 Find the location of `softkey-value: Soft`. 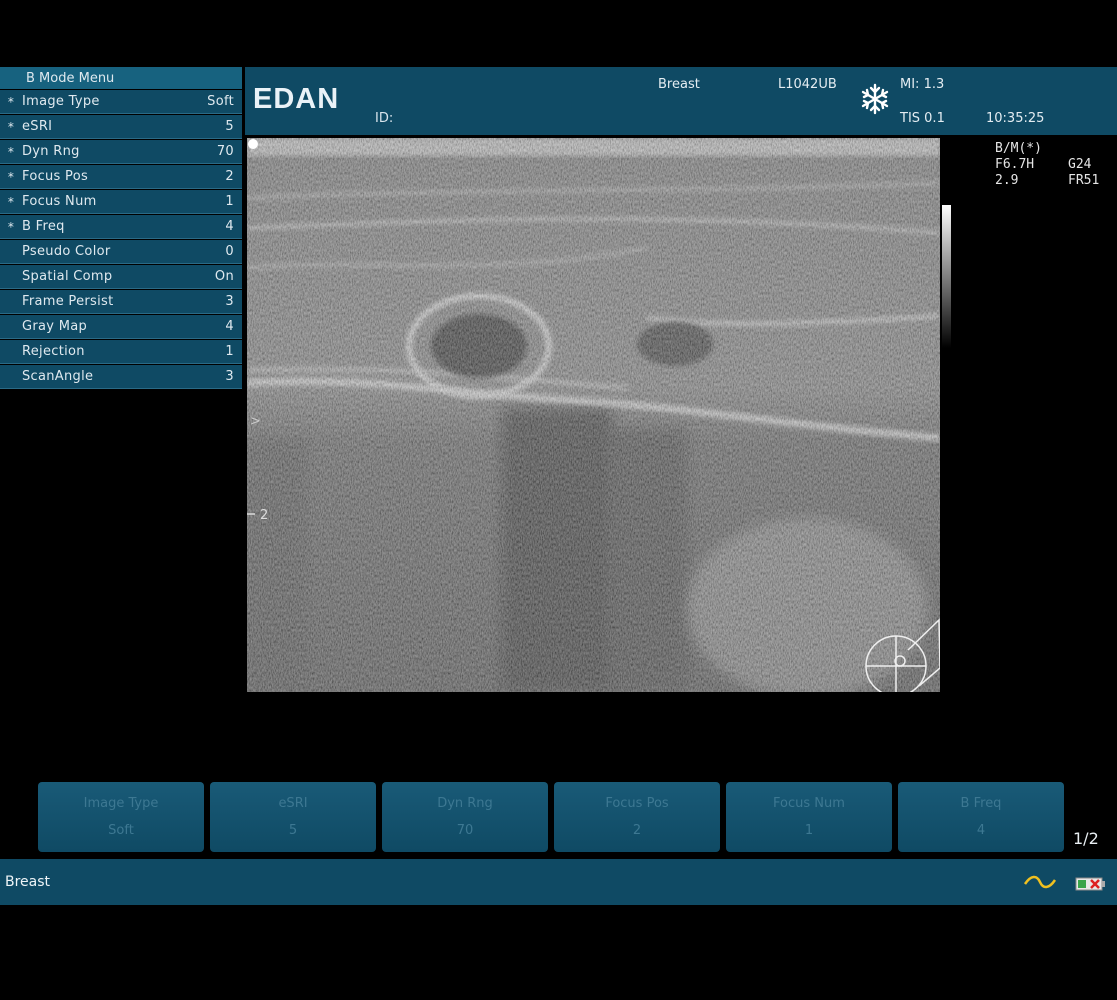

softkey-value: Soft is located at coordinates (121, 830).